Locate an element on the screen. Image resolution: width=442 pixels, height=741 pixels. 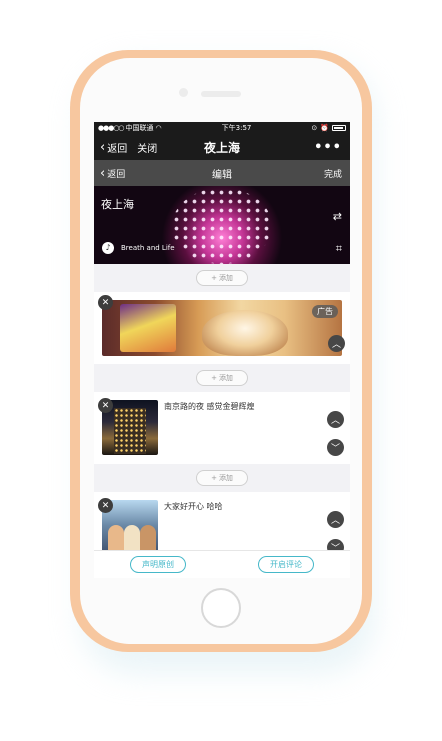
enable-comments-button: 开启评论 is located at coordinates (286, 564).